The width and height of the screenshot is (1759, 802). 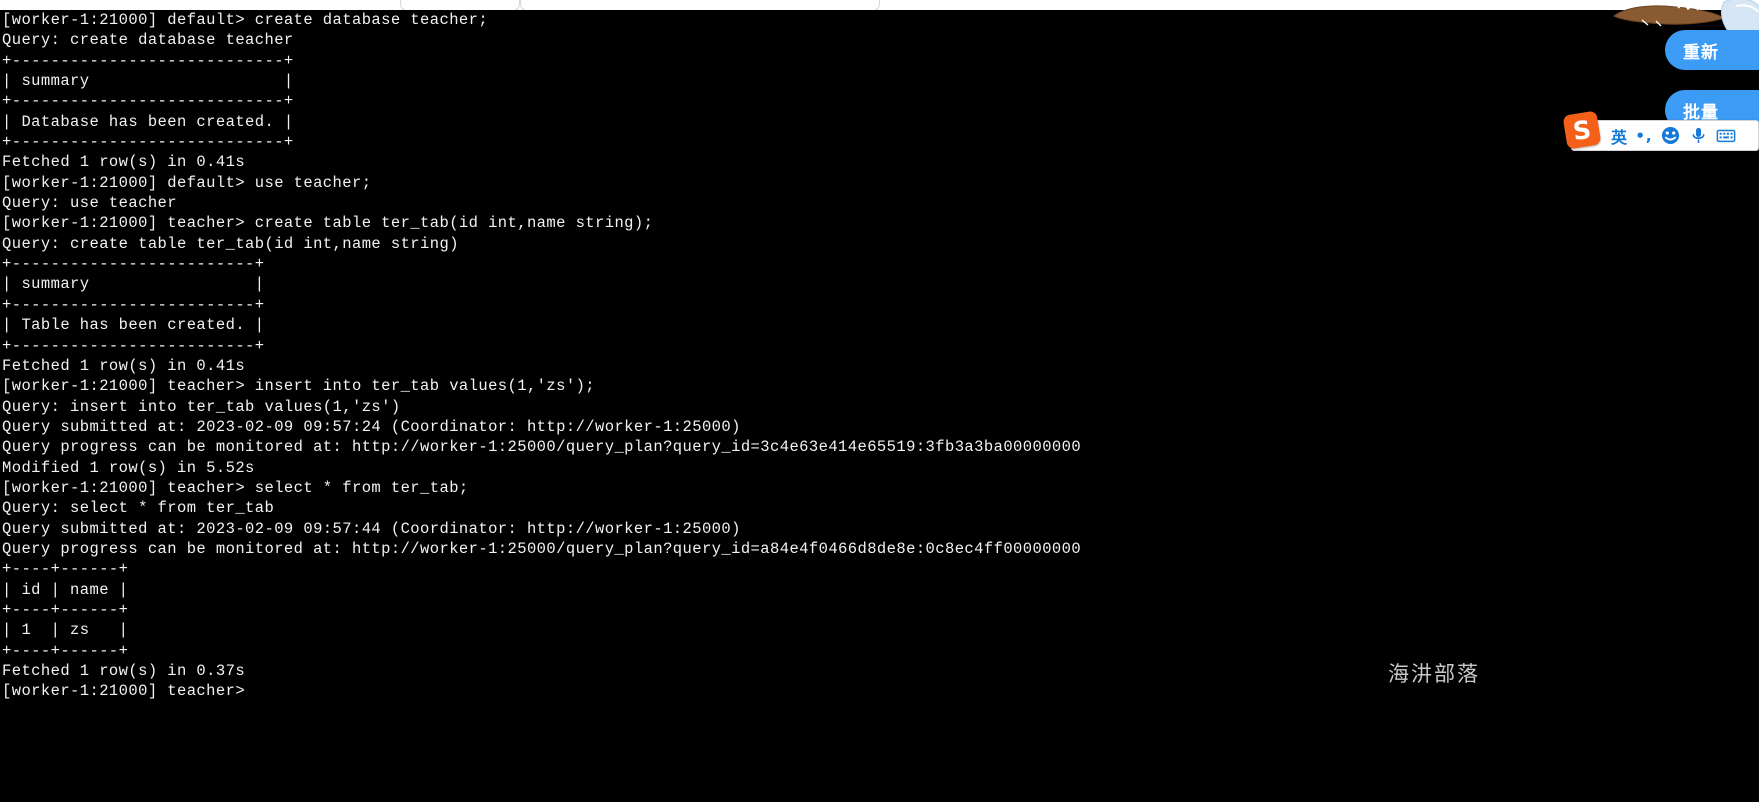 What do you see at coordinates (65, 589) in the screenshot?
I see `terminal-line: | id | name |` at bounding box center [65, 589].